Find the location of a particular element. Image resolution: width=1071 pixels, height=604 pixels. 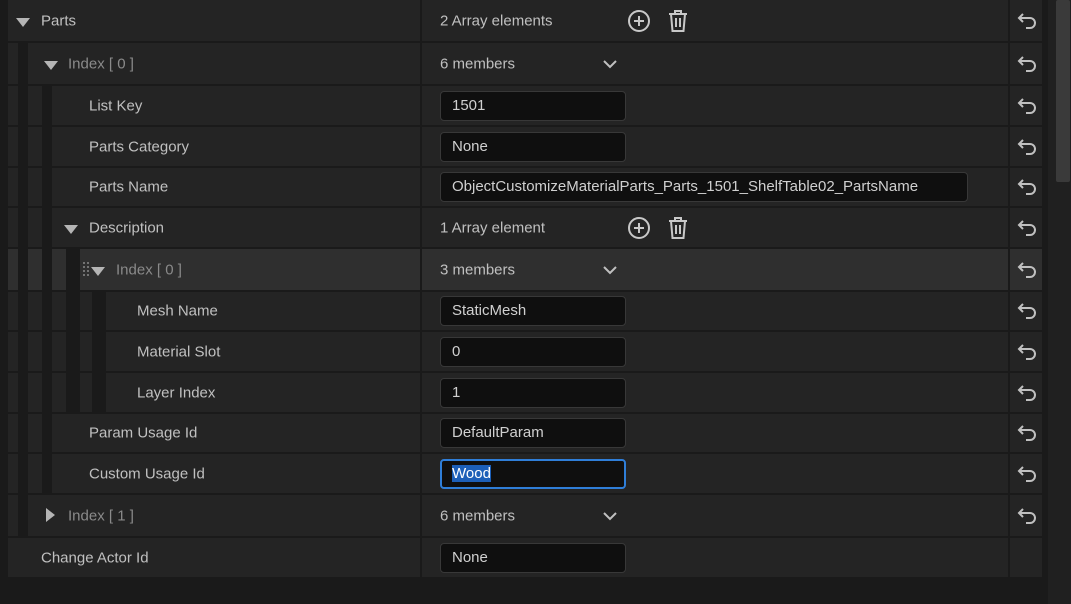

row-parts-category: Parts Category None is located at coordinates (525, 146).